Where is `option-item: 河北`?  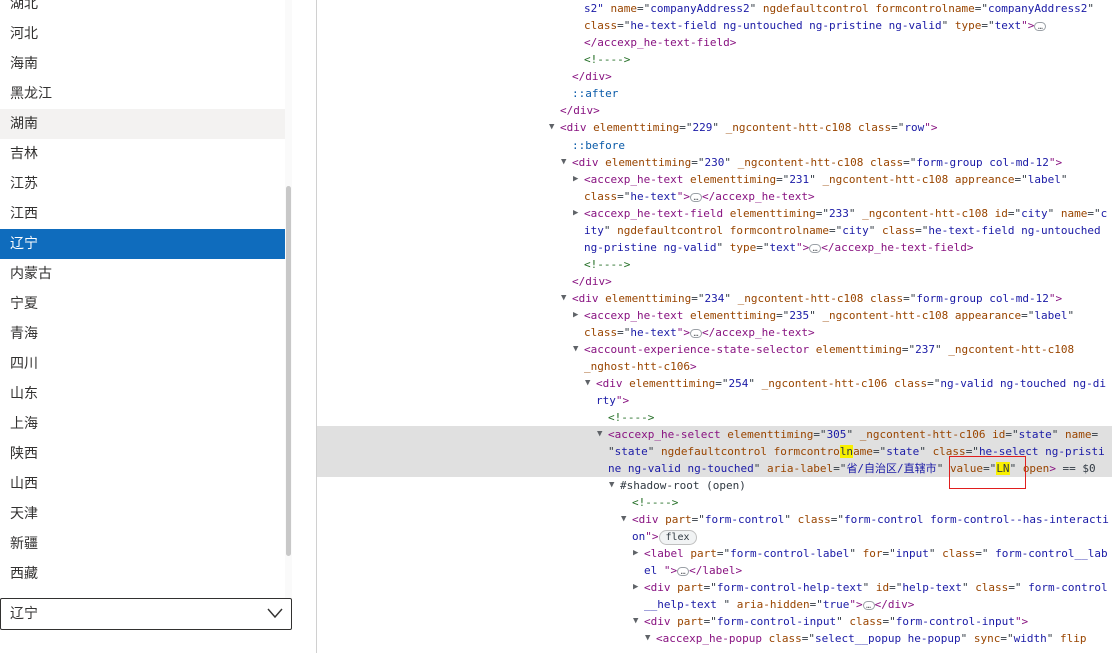
option-item: 河北 is located at coordinates (142, 34).